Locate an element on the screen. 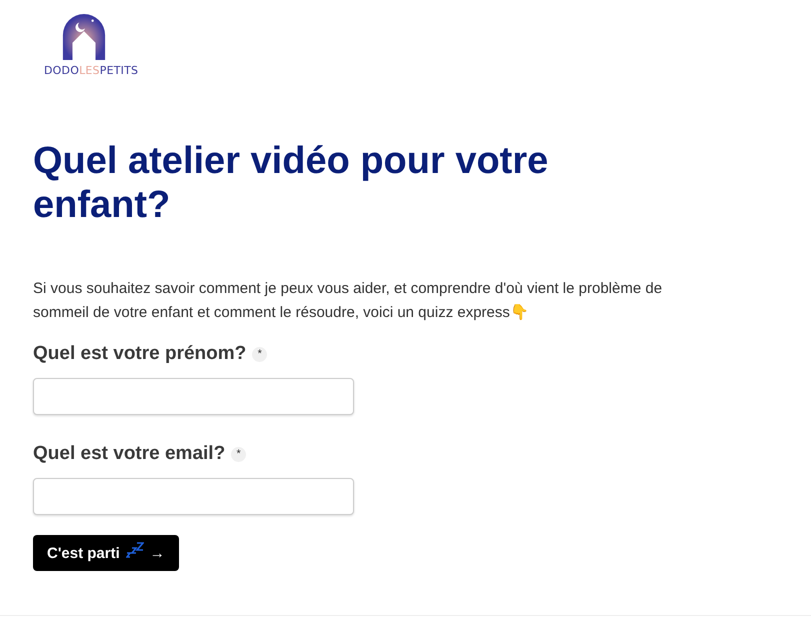 The width and height of the screenshot is (811, 630). logo-wordmark: DODOLESPETITS is located at coordinates (91, 70).